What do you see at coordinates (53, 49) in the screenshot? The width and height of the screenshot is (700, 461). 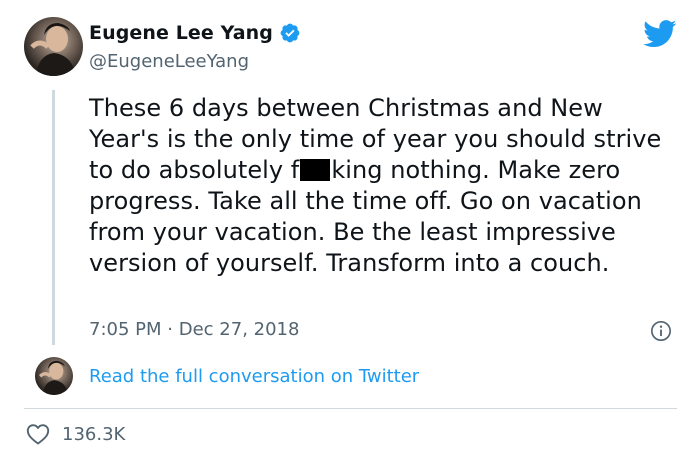 I see `avatar-portrait` at bounding box center [53, 49].